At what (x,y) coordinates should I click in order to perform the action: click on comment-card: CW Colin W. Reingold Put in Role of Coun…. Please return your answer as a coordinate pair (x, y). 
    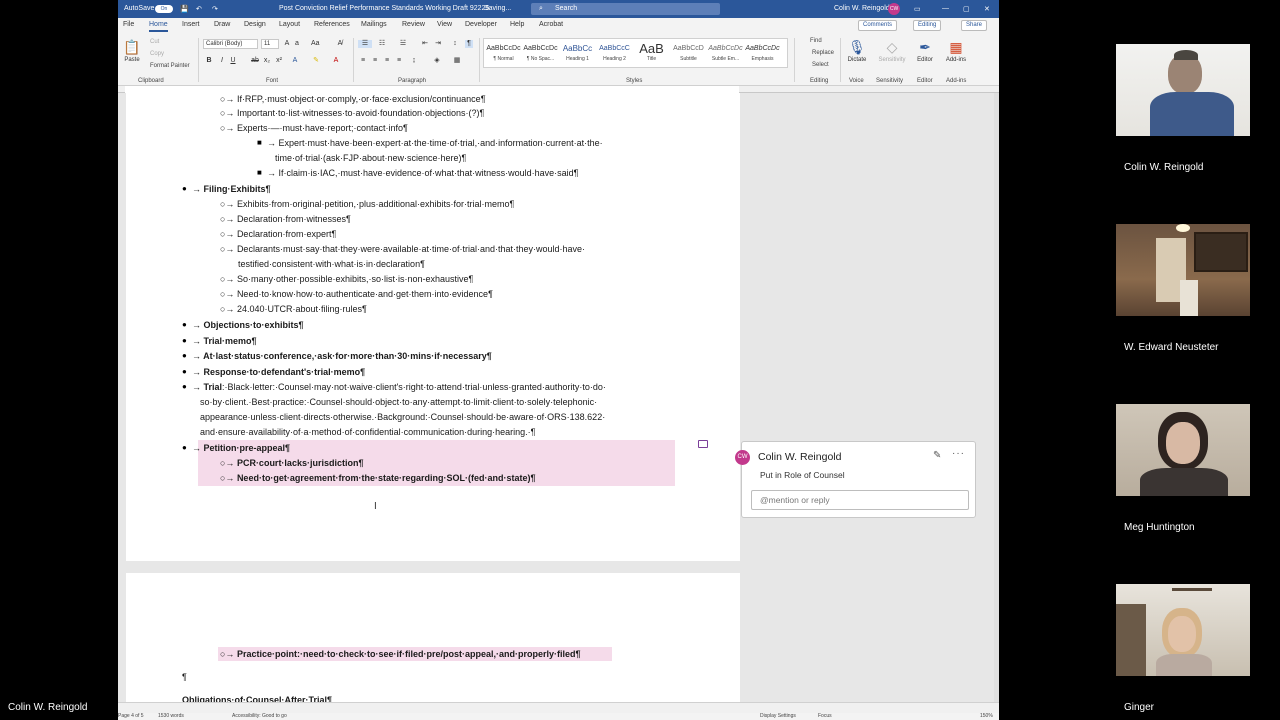
    Looking at the image, I should click on (855, 479).